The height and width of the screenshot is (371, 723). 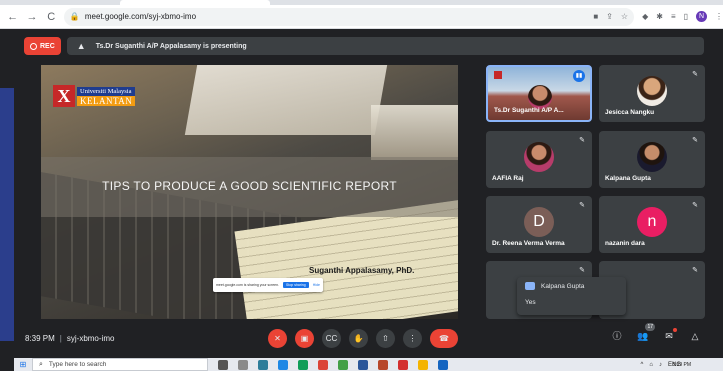 What do you see at coordinates (563, 286) in the screenshot?
I see `chat-sender: Kalpana Gupta` at bounding box center [563, 286].